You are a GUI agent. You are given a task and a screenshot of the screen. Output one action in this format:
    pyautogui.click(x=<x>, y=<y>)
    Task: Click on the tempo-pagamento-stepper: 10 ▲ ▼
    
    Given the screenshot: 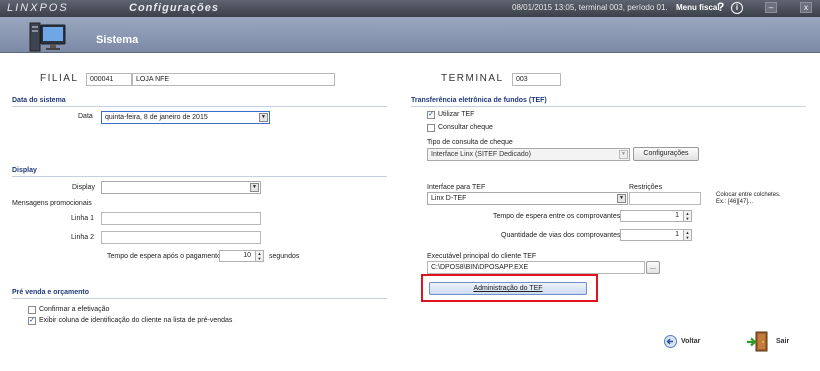 What is the action you would take?
    pyautogui.click(x=241, y=256)
    